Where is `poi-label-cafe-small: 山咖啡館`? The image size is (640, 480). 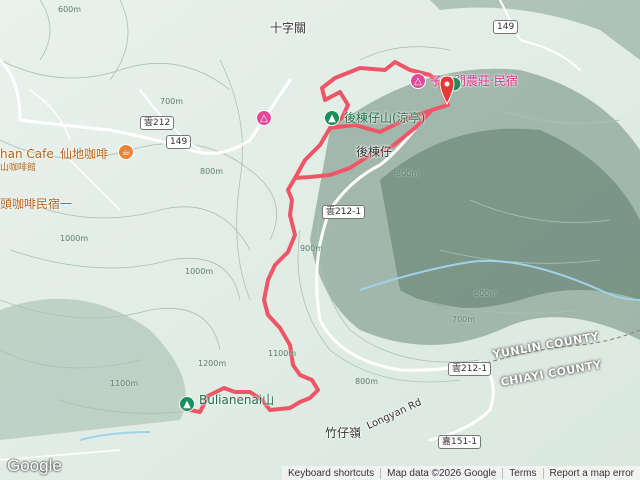
poi-label-cafe-small: 山咖啡館 is located at coordinates (18, 168).